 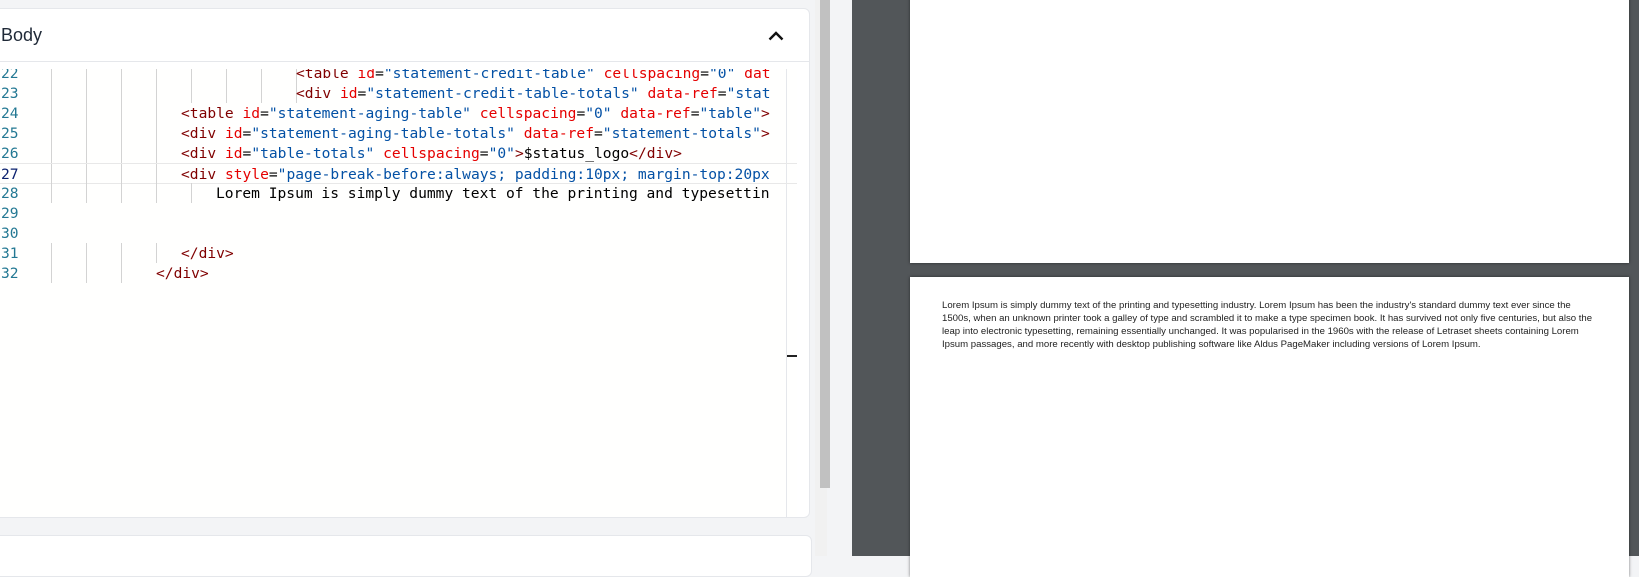 I want to click on code-token: "statement-totals", so click(x=681, y=133).